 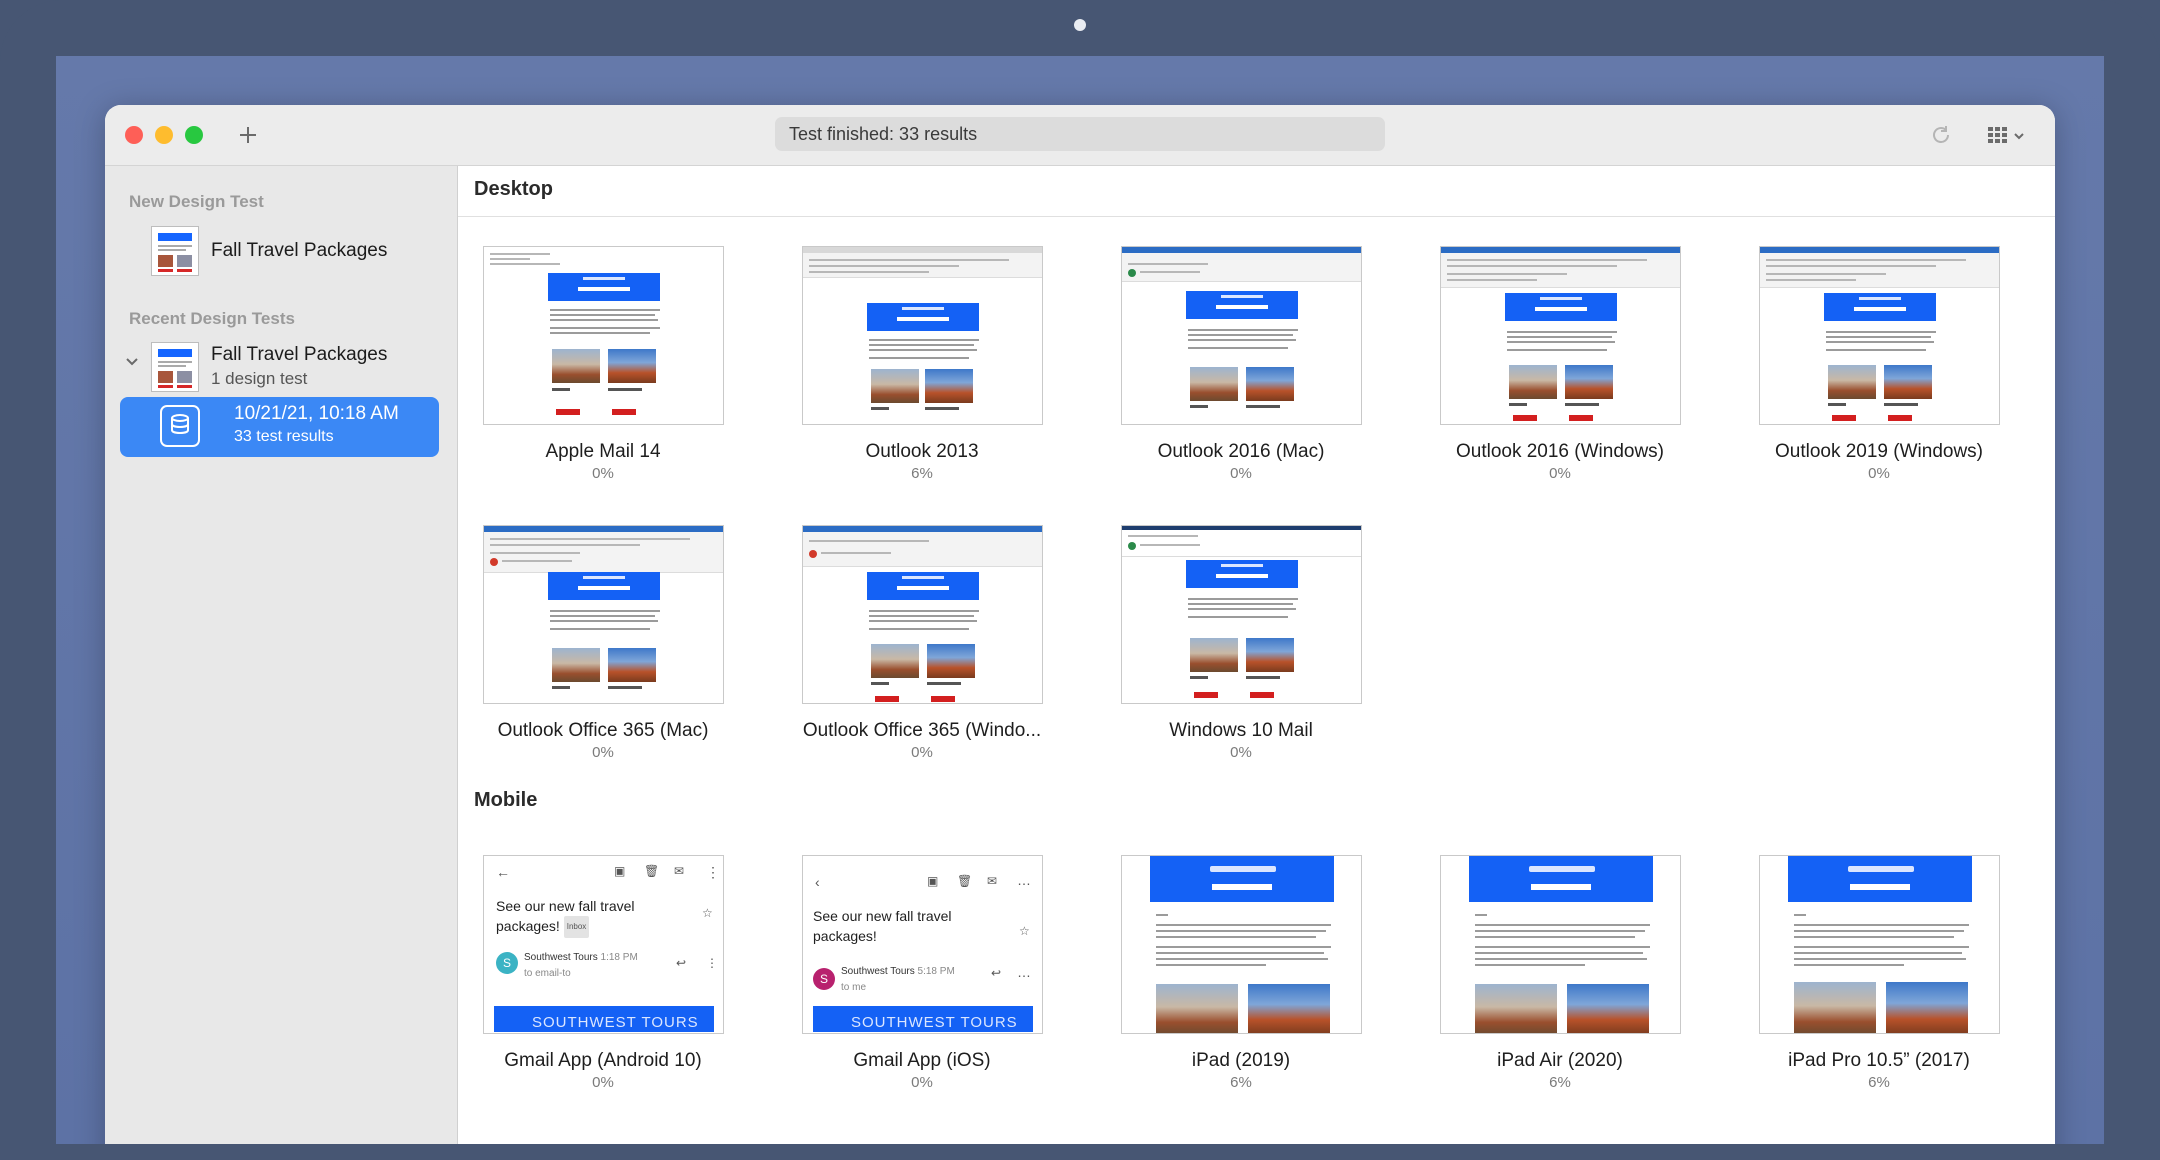 I want to click on recipient: to me, so click(x=854, y=987).